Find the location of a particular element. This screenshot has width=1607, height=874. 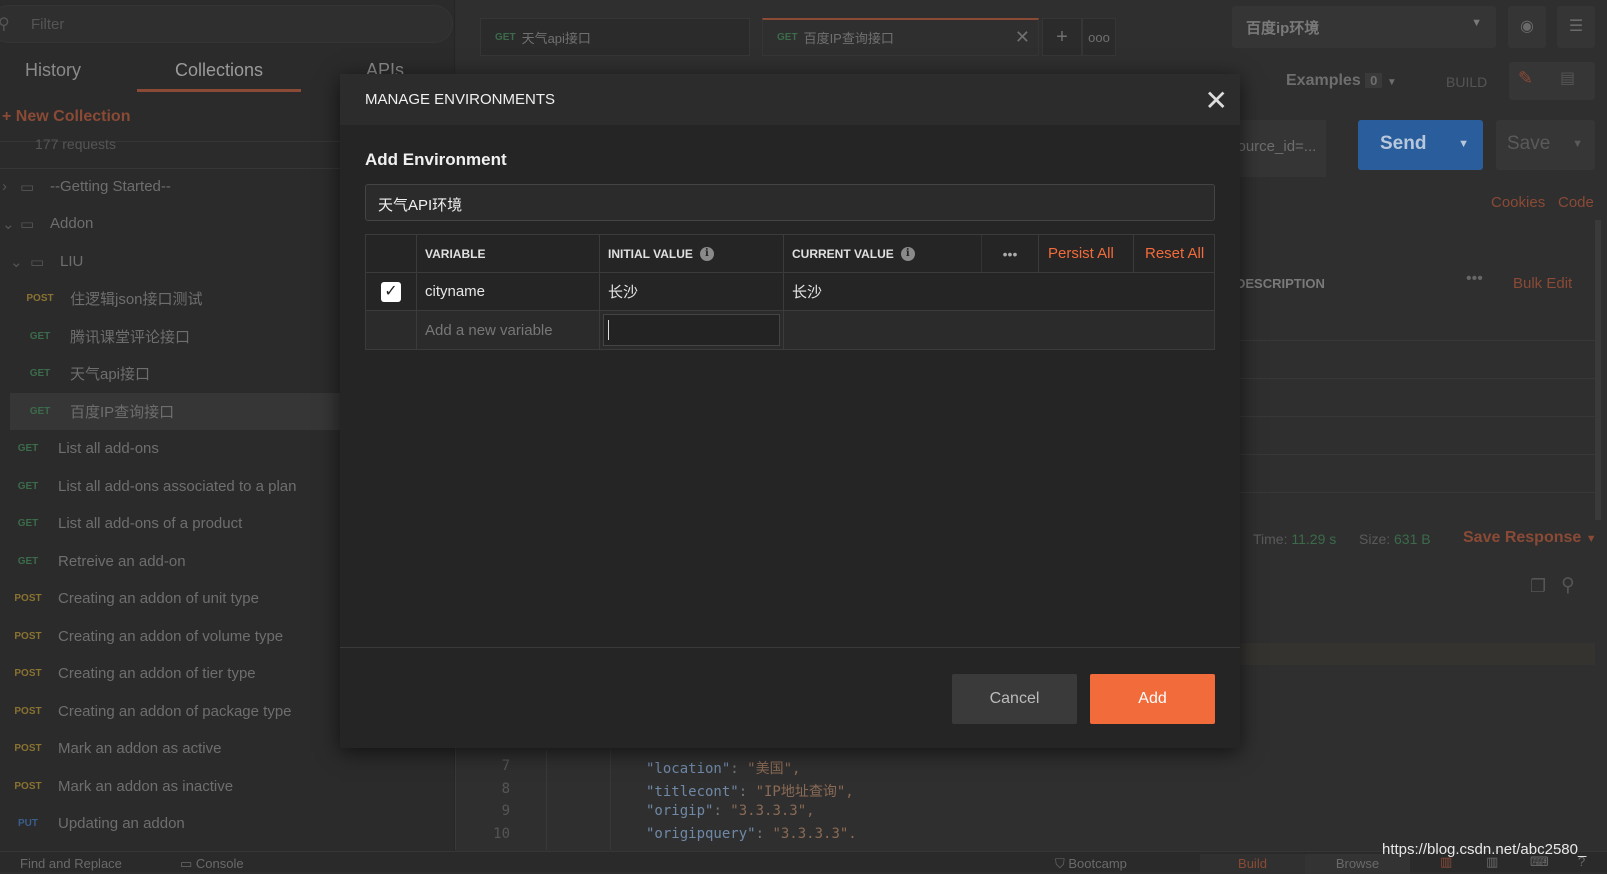

initial-value-cell is located at coordinates (692, 330).